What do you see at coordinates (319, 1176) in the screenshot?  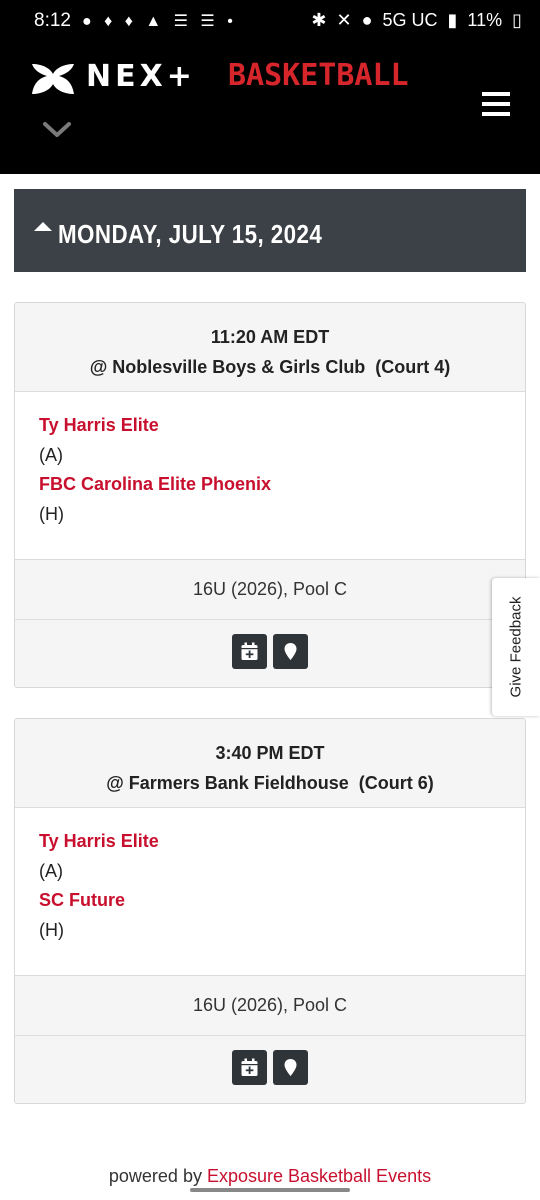 I see `exposure-events-link: Exposure Basketball Events` at bounding box center [319, 1176].